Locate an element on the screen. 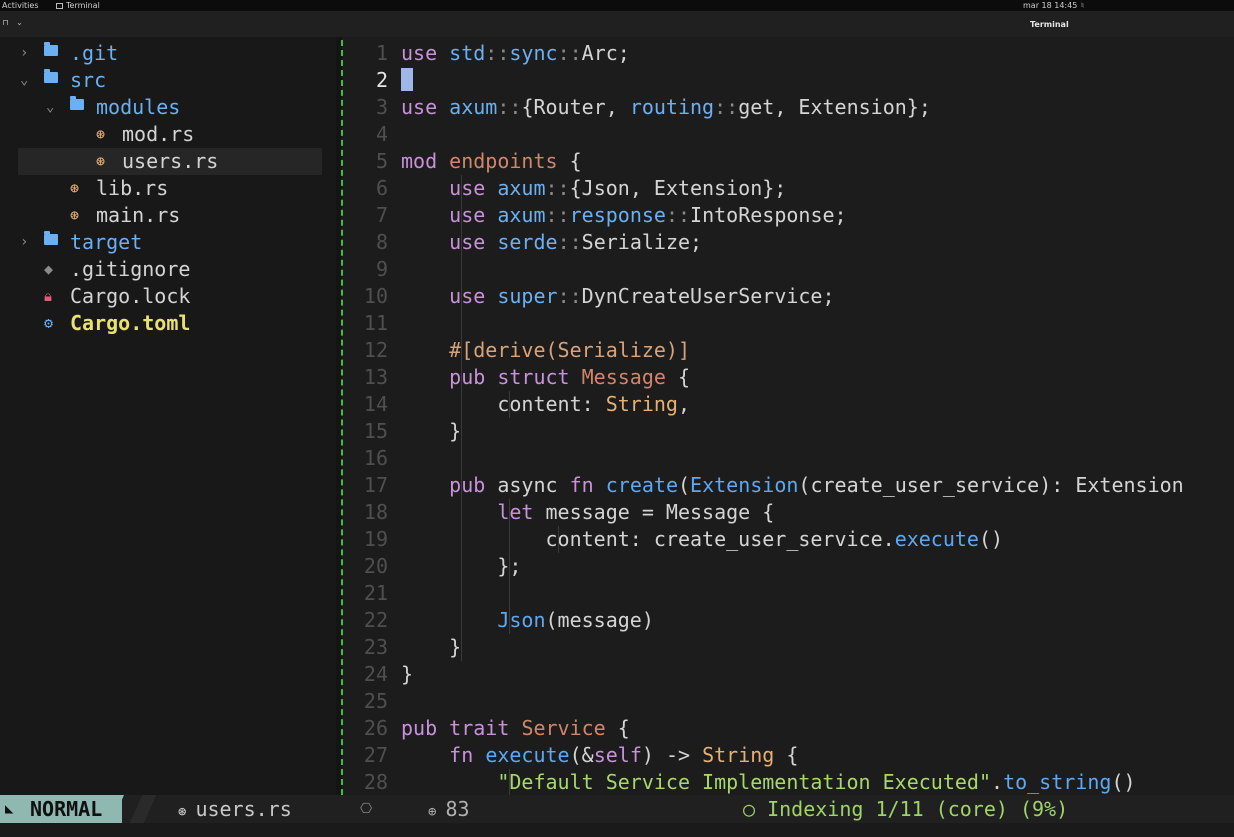  code-text: content: create_user_service.execute() is located at coordinates (702, 539).